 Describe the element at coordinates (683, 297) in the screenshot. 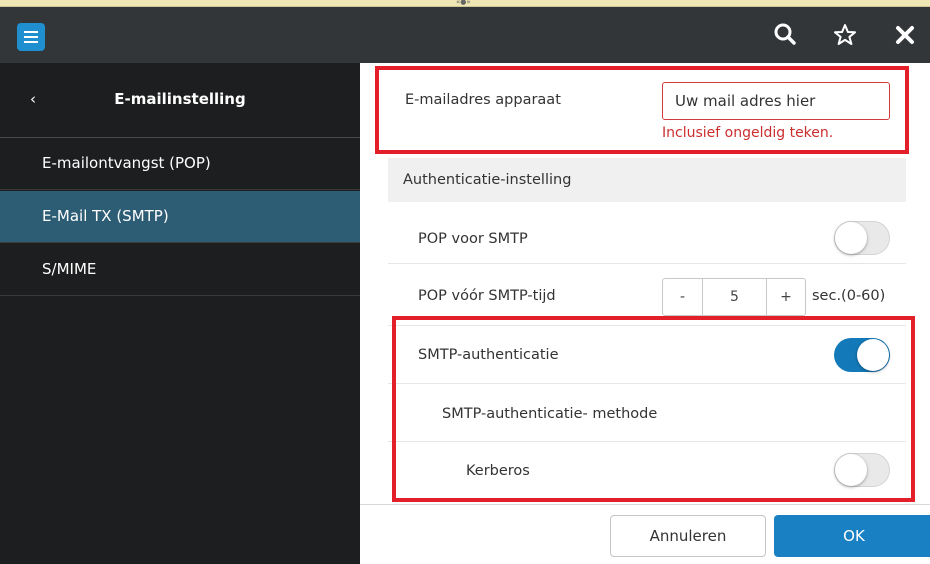

I see `decrement-button: -` at that location.